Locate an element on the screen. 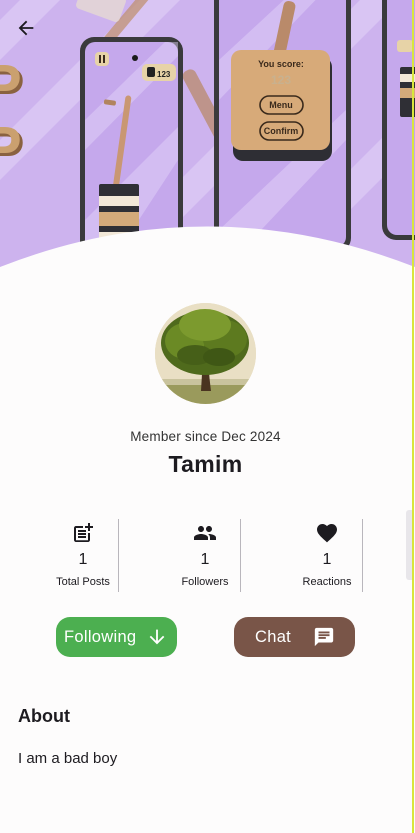 Image resolution: width=415 pixels, height=833 pixels. heart-icon is located at coordinates (327, 533).